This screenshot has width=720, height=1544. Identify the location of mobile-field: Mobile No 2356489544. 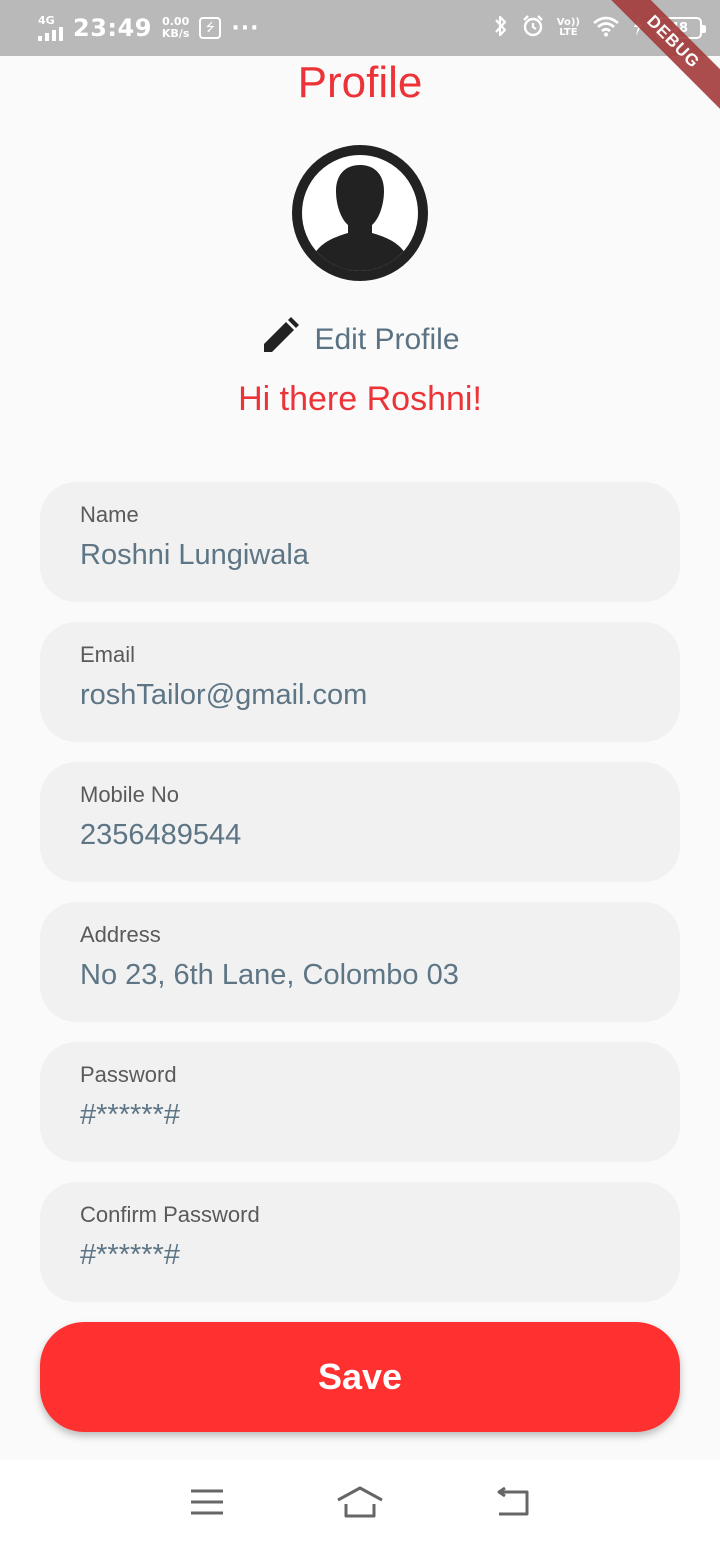
(360, 822).